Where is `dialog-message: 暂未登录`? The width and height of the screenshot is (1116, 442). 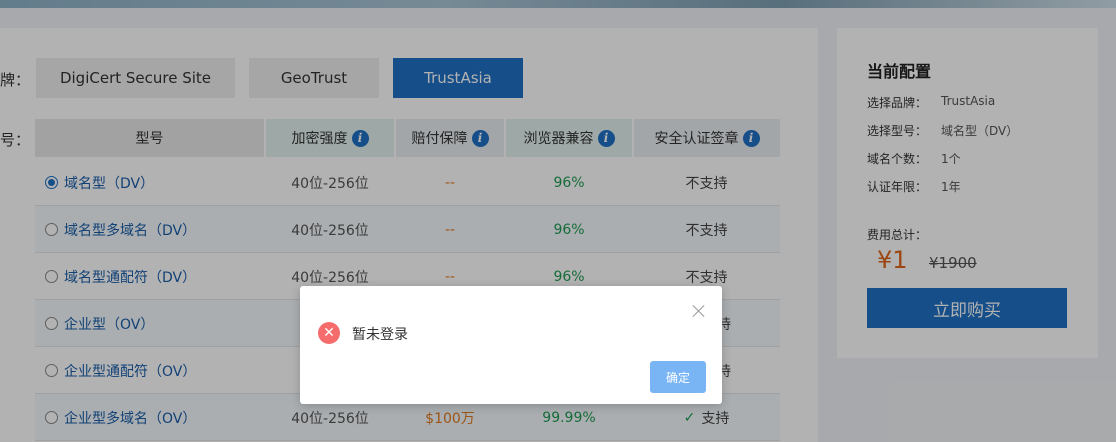
dialog-message: 暂未登录 is located at coordinates (380, 335).